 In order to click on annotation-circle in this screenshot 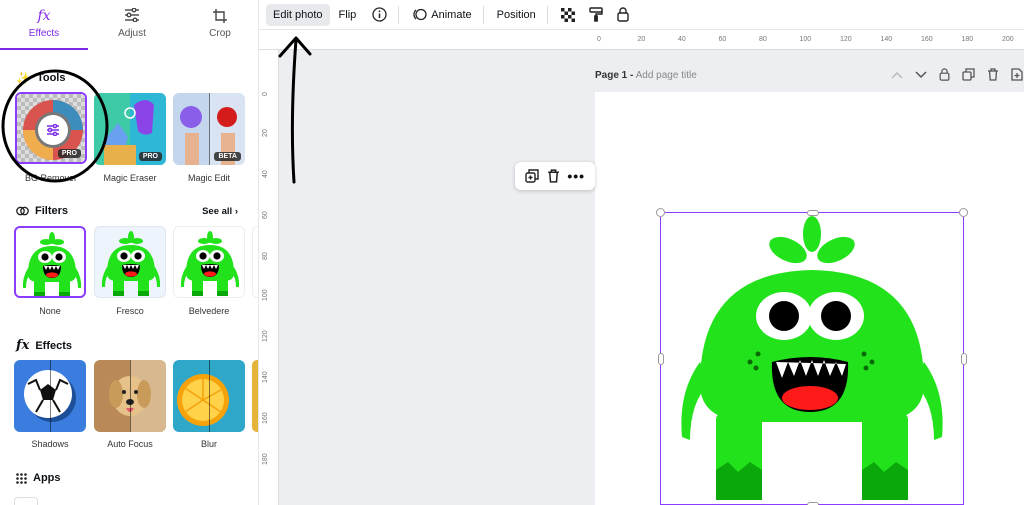, I will do `click(55, 126)`.